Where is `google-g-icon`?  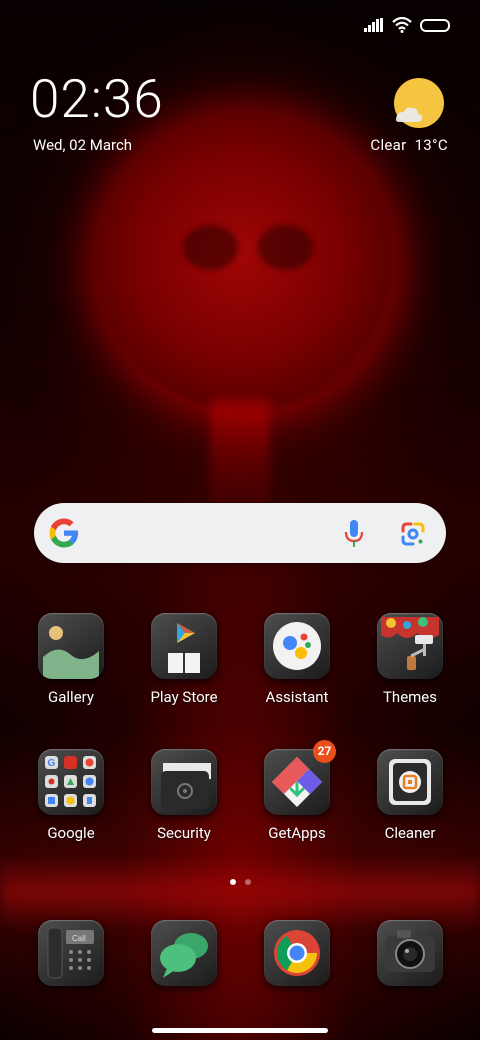
google-g-icon is located at coordinates (63, 533).